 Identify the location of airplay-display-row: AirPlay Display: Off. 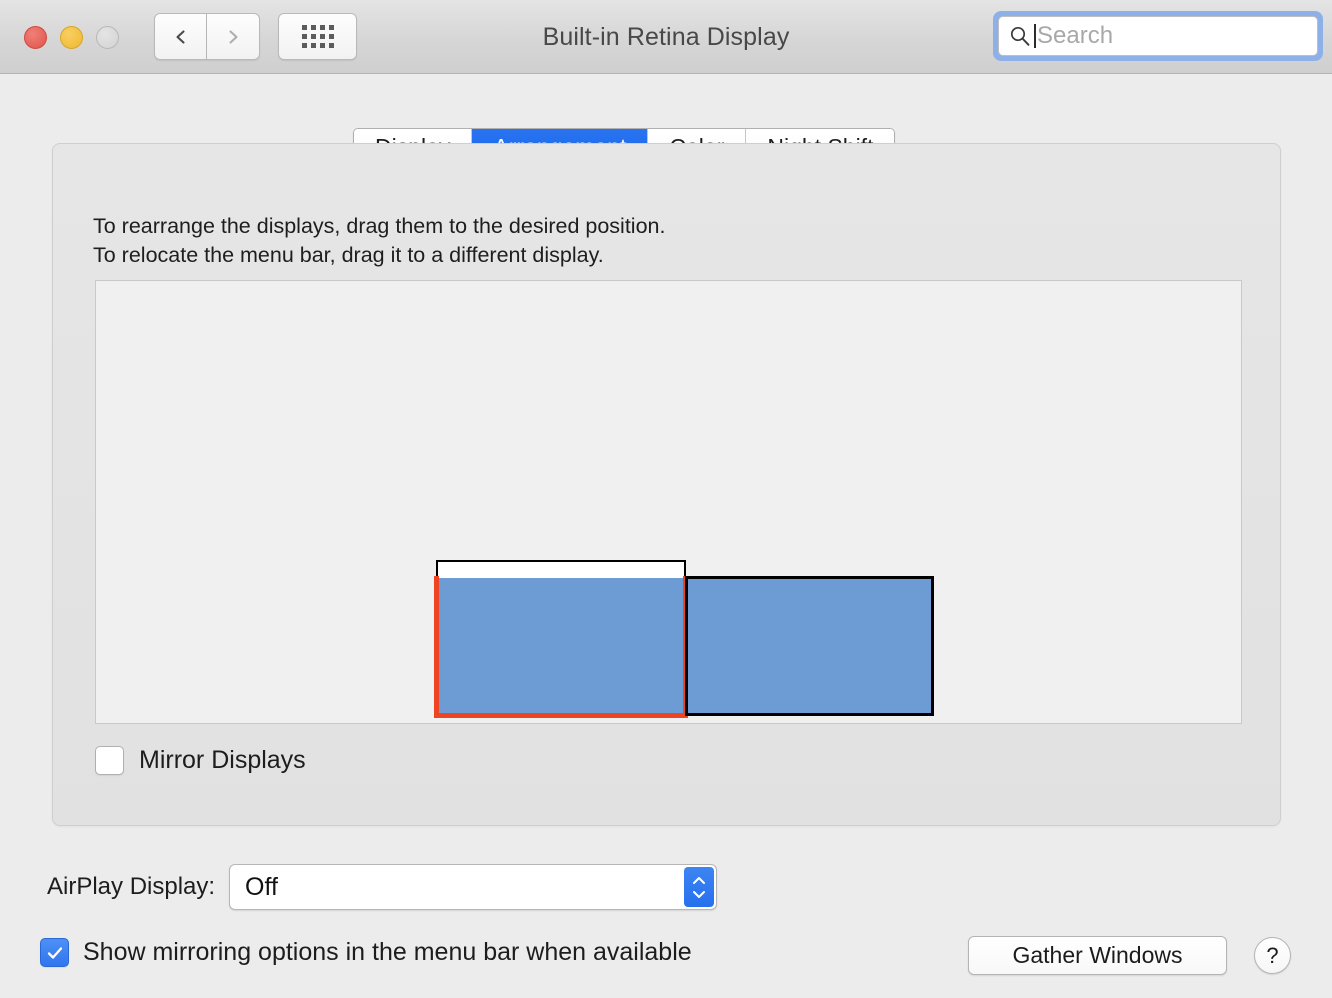
(382, 887).